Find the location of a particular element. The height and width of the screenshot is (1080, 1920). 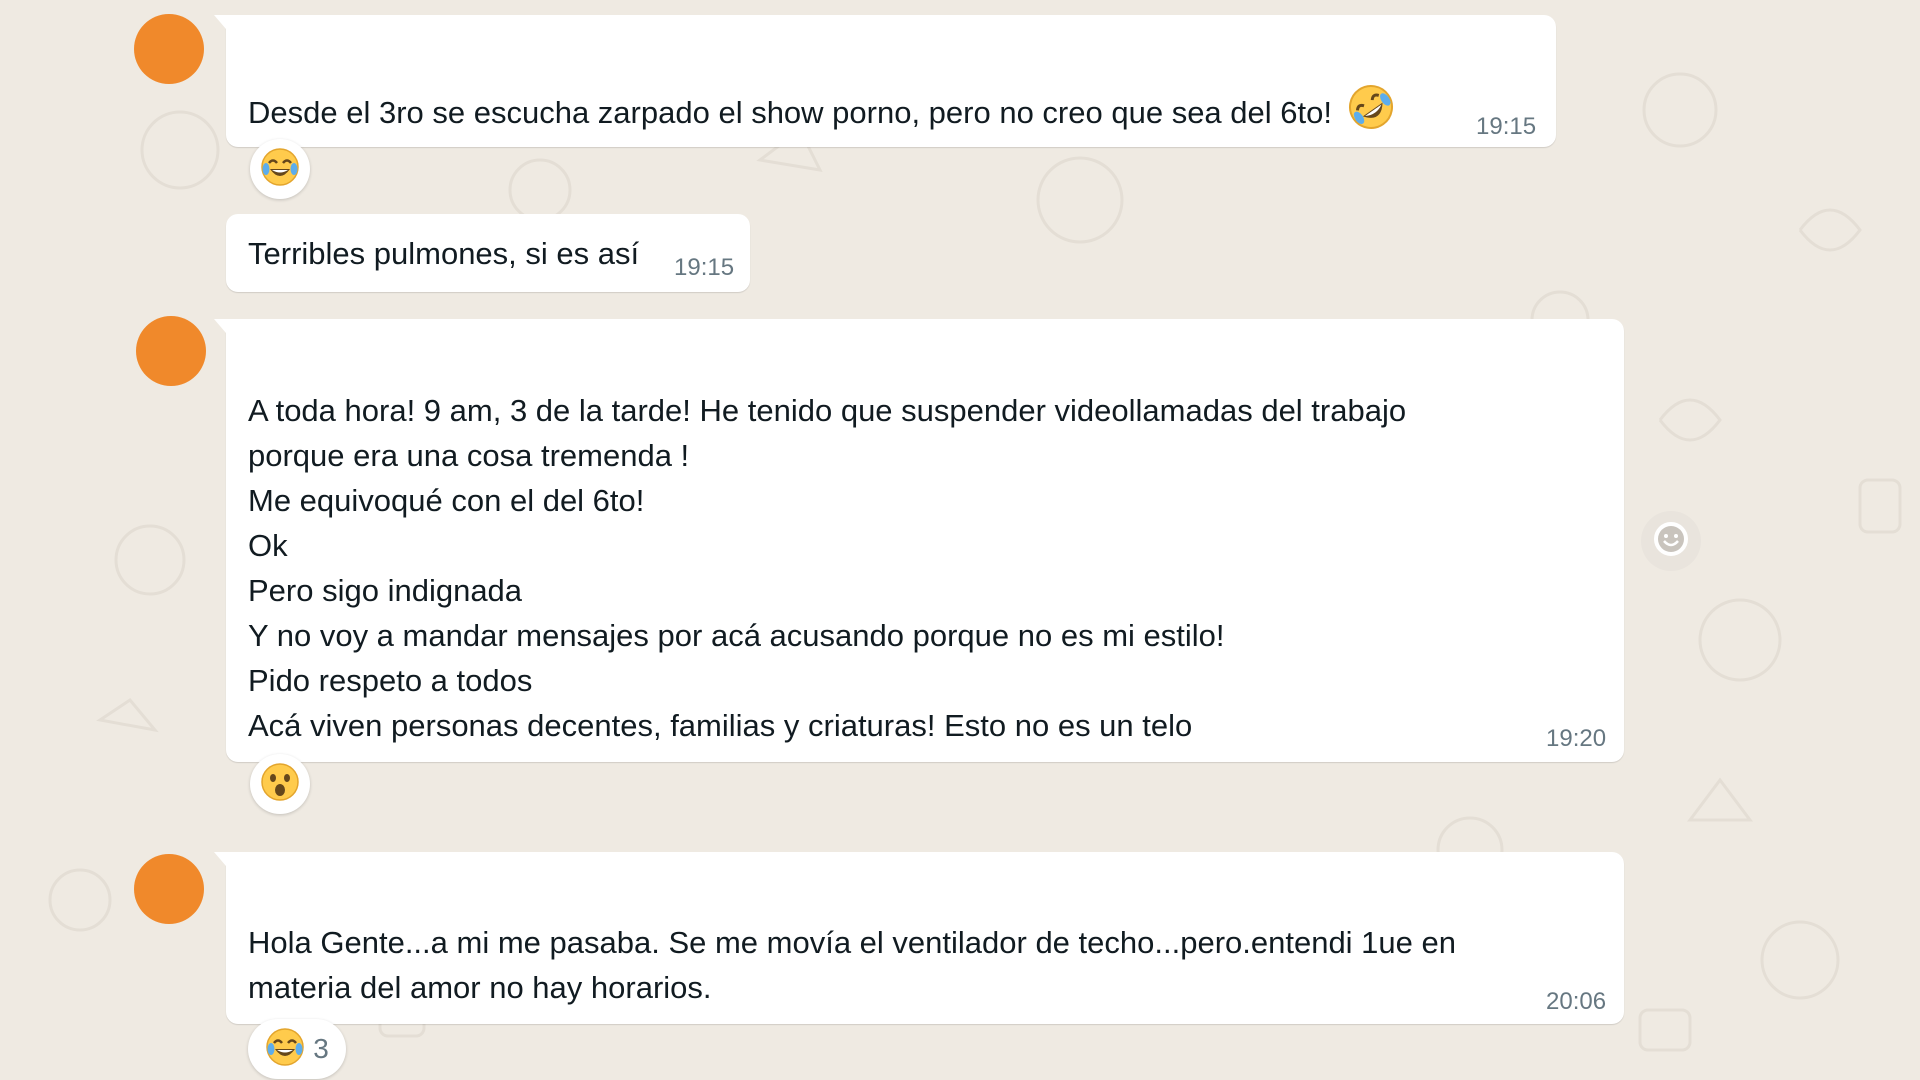

reaction-count: 3 is located at coordinates (321, 1048).